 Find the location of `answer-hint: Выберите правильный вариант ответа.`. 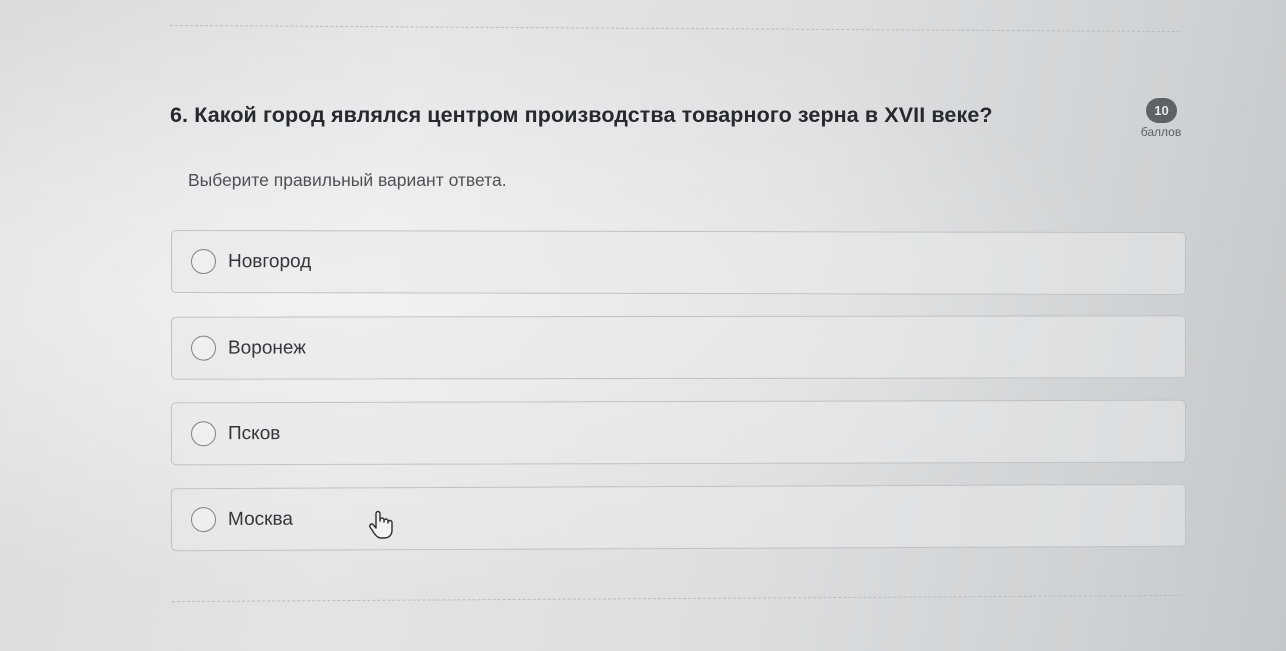

answer-hint: Выберите правильный вариант ответа. is located at coordinates (347, 180).